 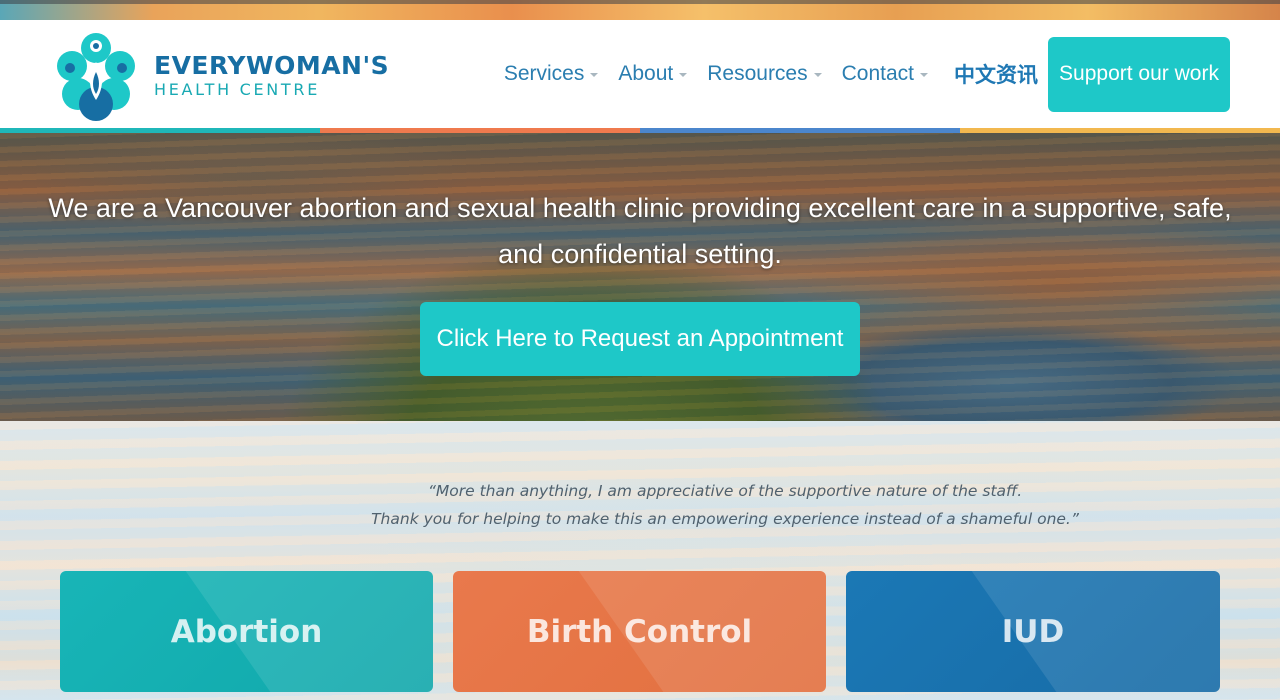 I want to click on request-appointment-button: Click Here to Request an Appointment, so click(x=640, y=339).